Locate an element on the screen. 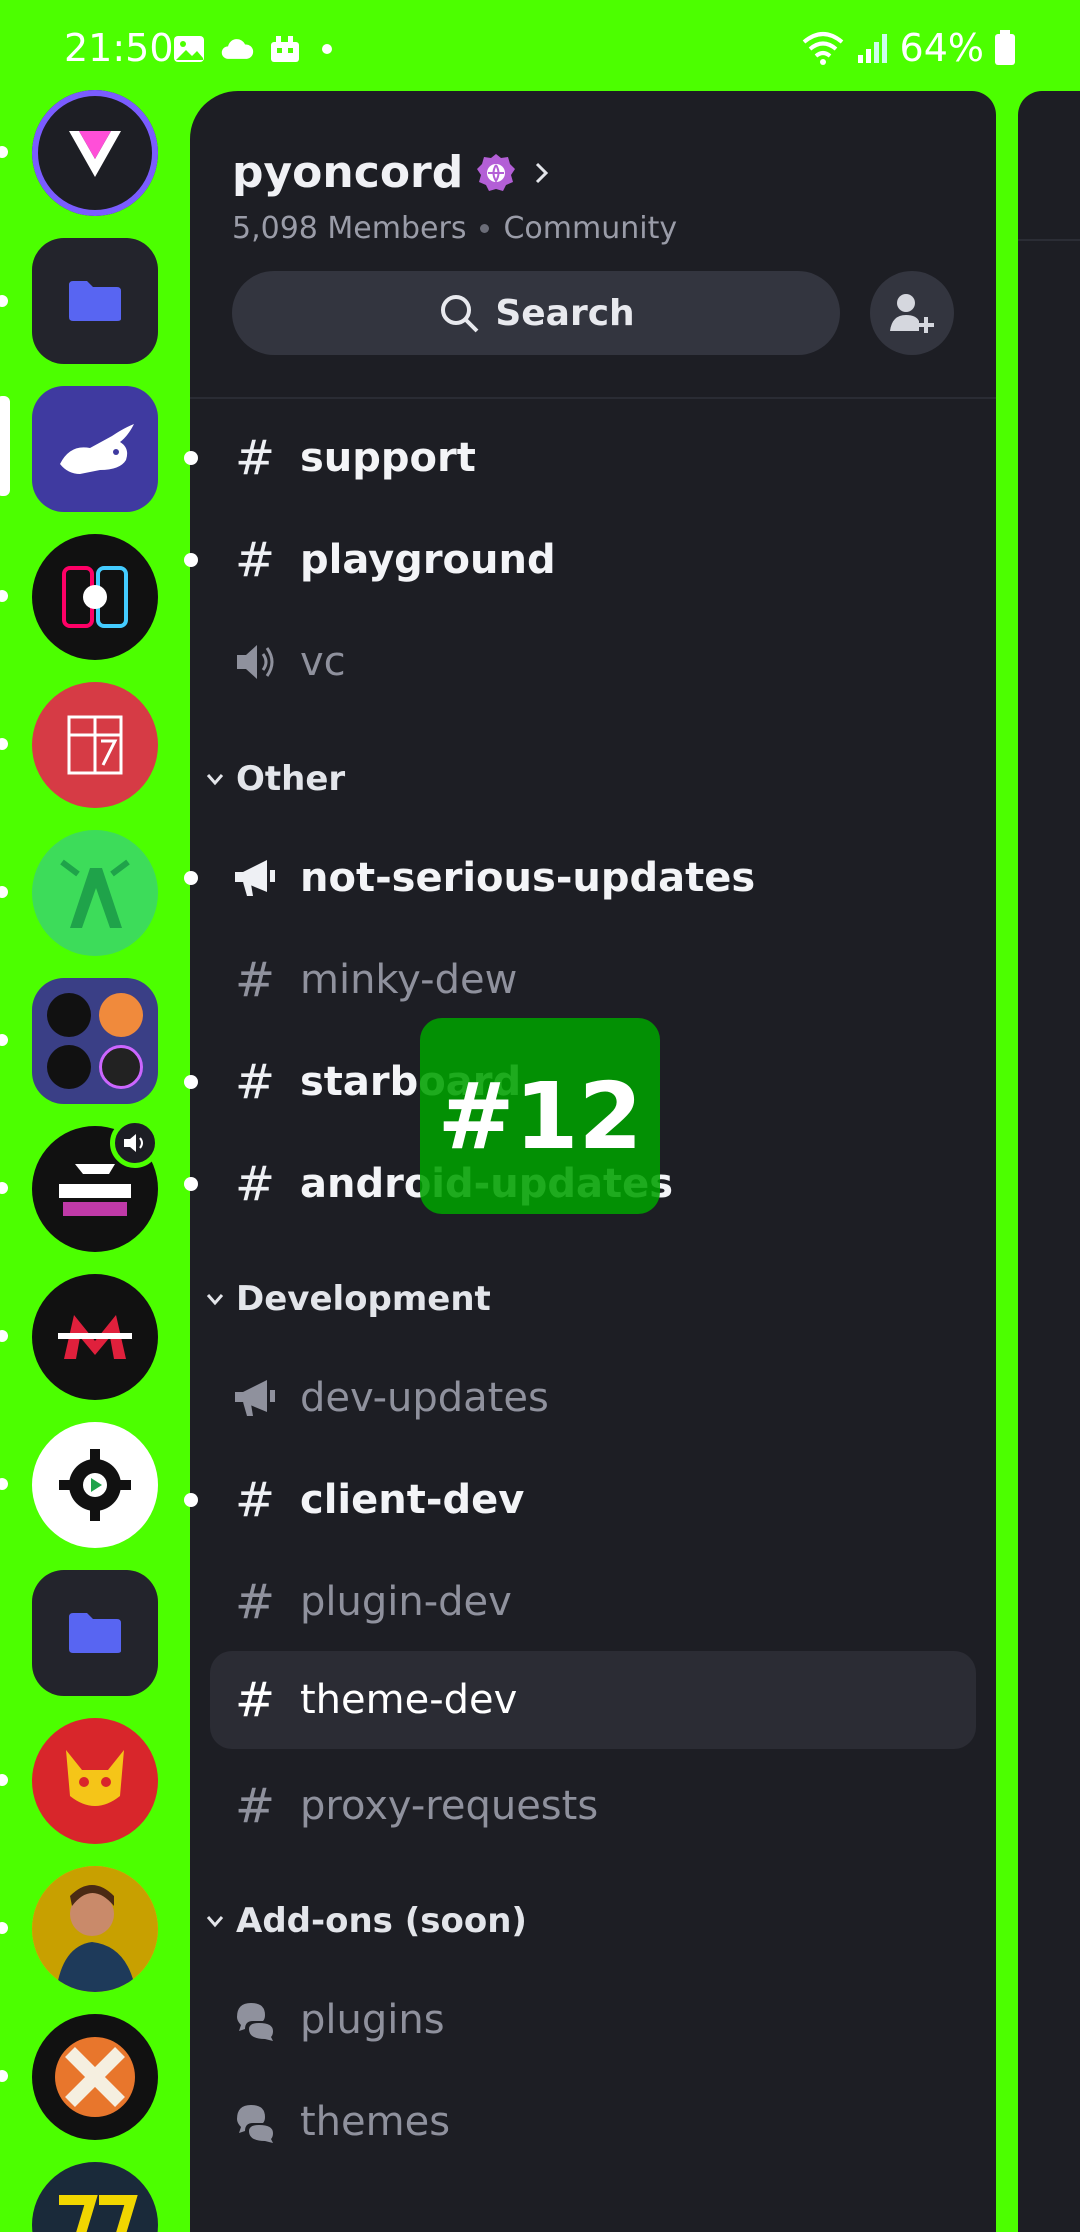 This screenshot has width=1080, height=2232. channel-playground: # playground is located at coordinates (590, 560).